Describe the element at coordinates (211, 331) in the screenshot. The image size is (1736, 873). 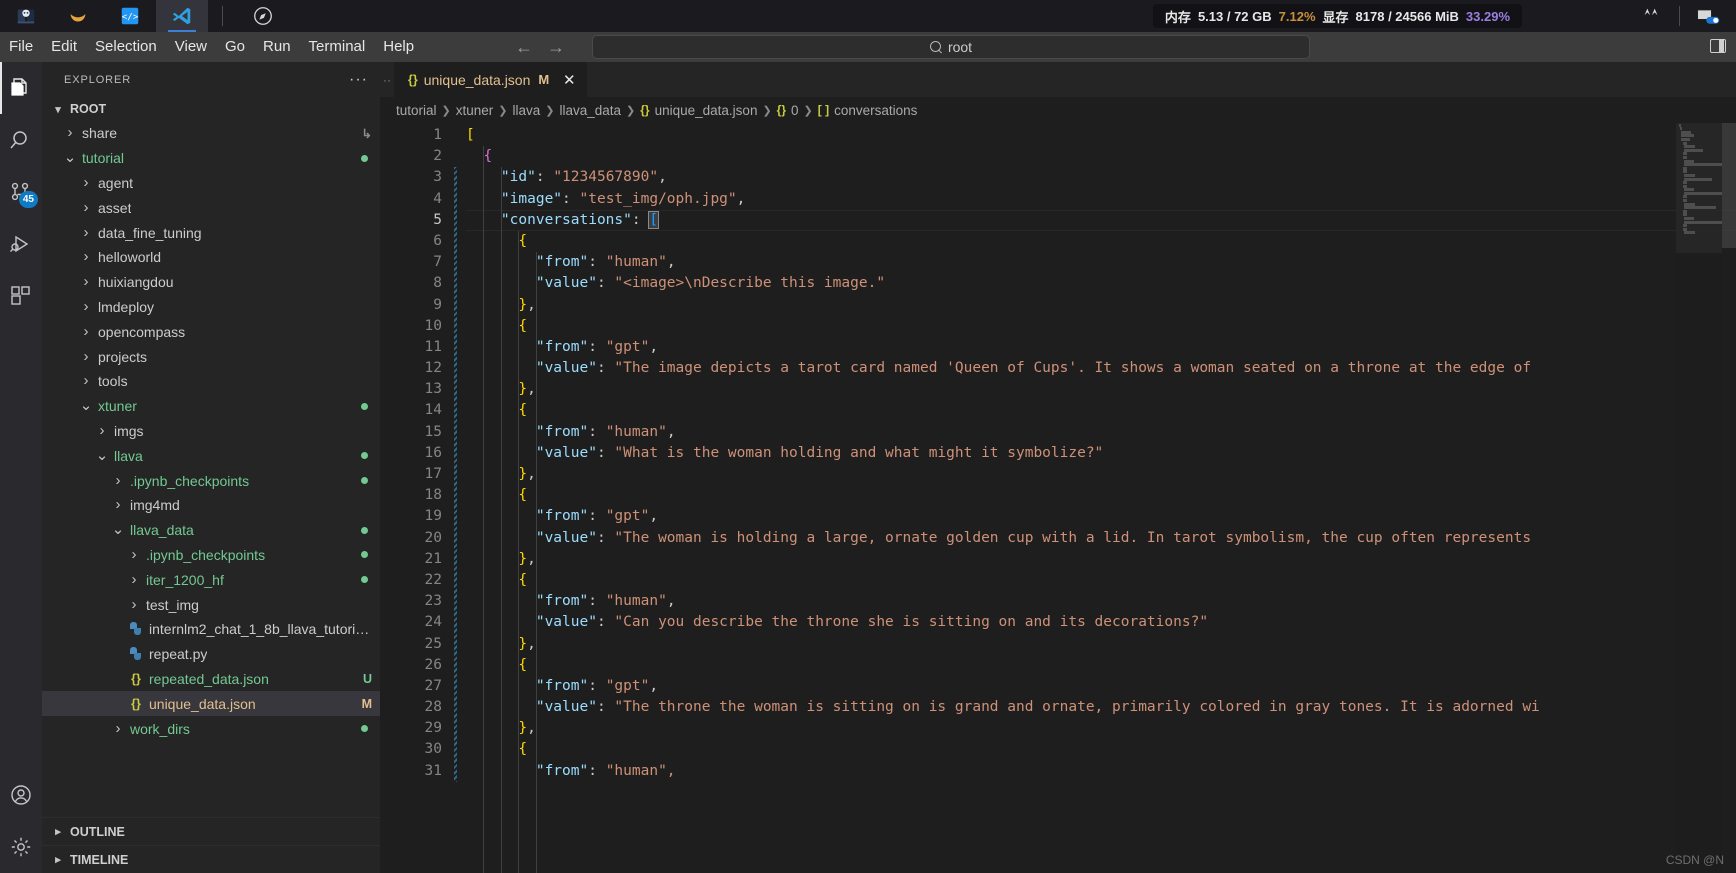
I see `tree-item-opencompass: › opencompass` at that location.